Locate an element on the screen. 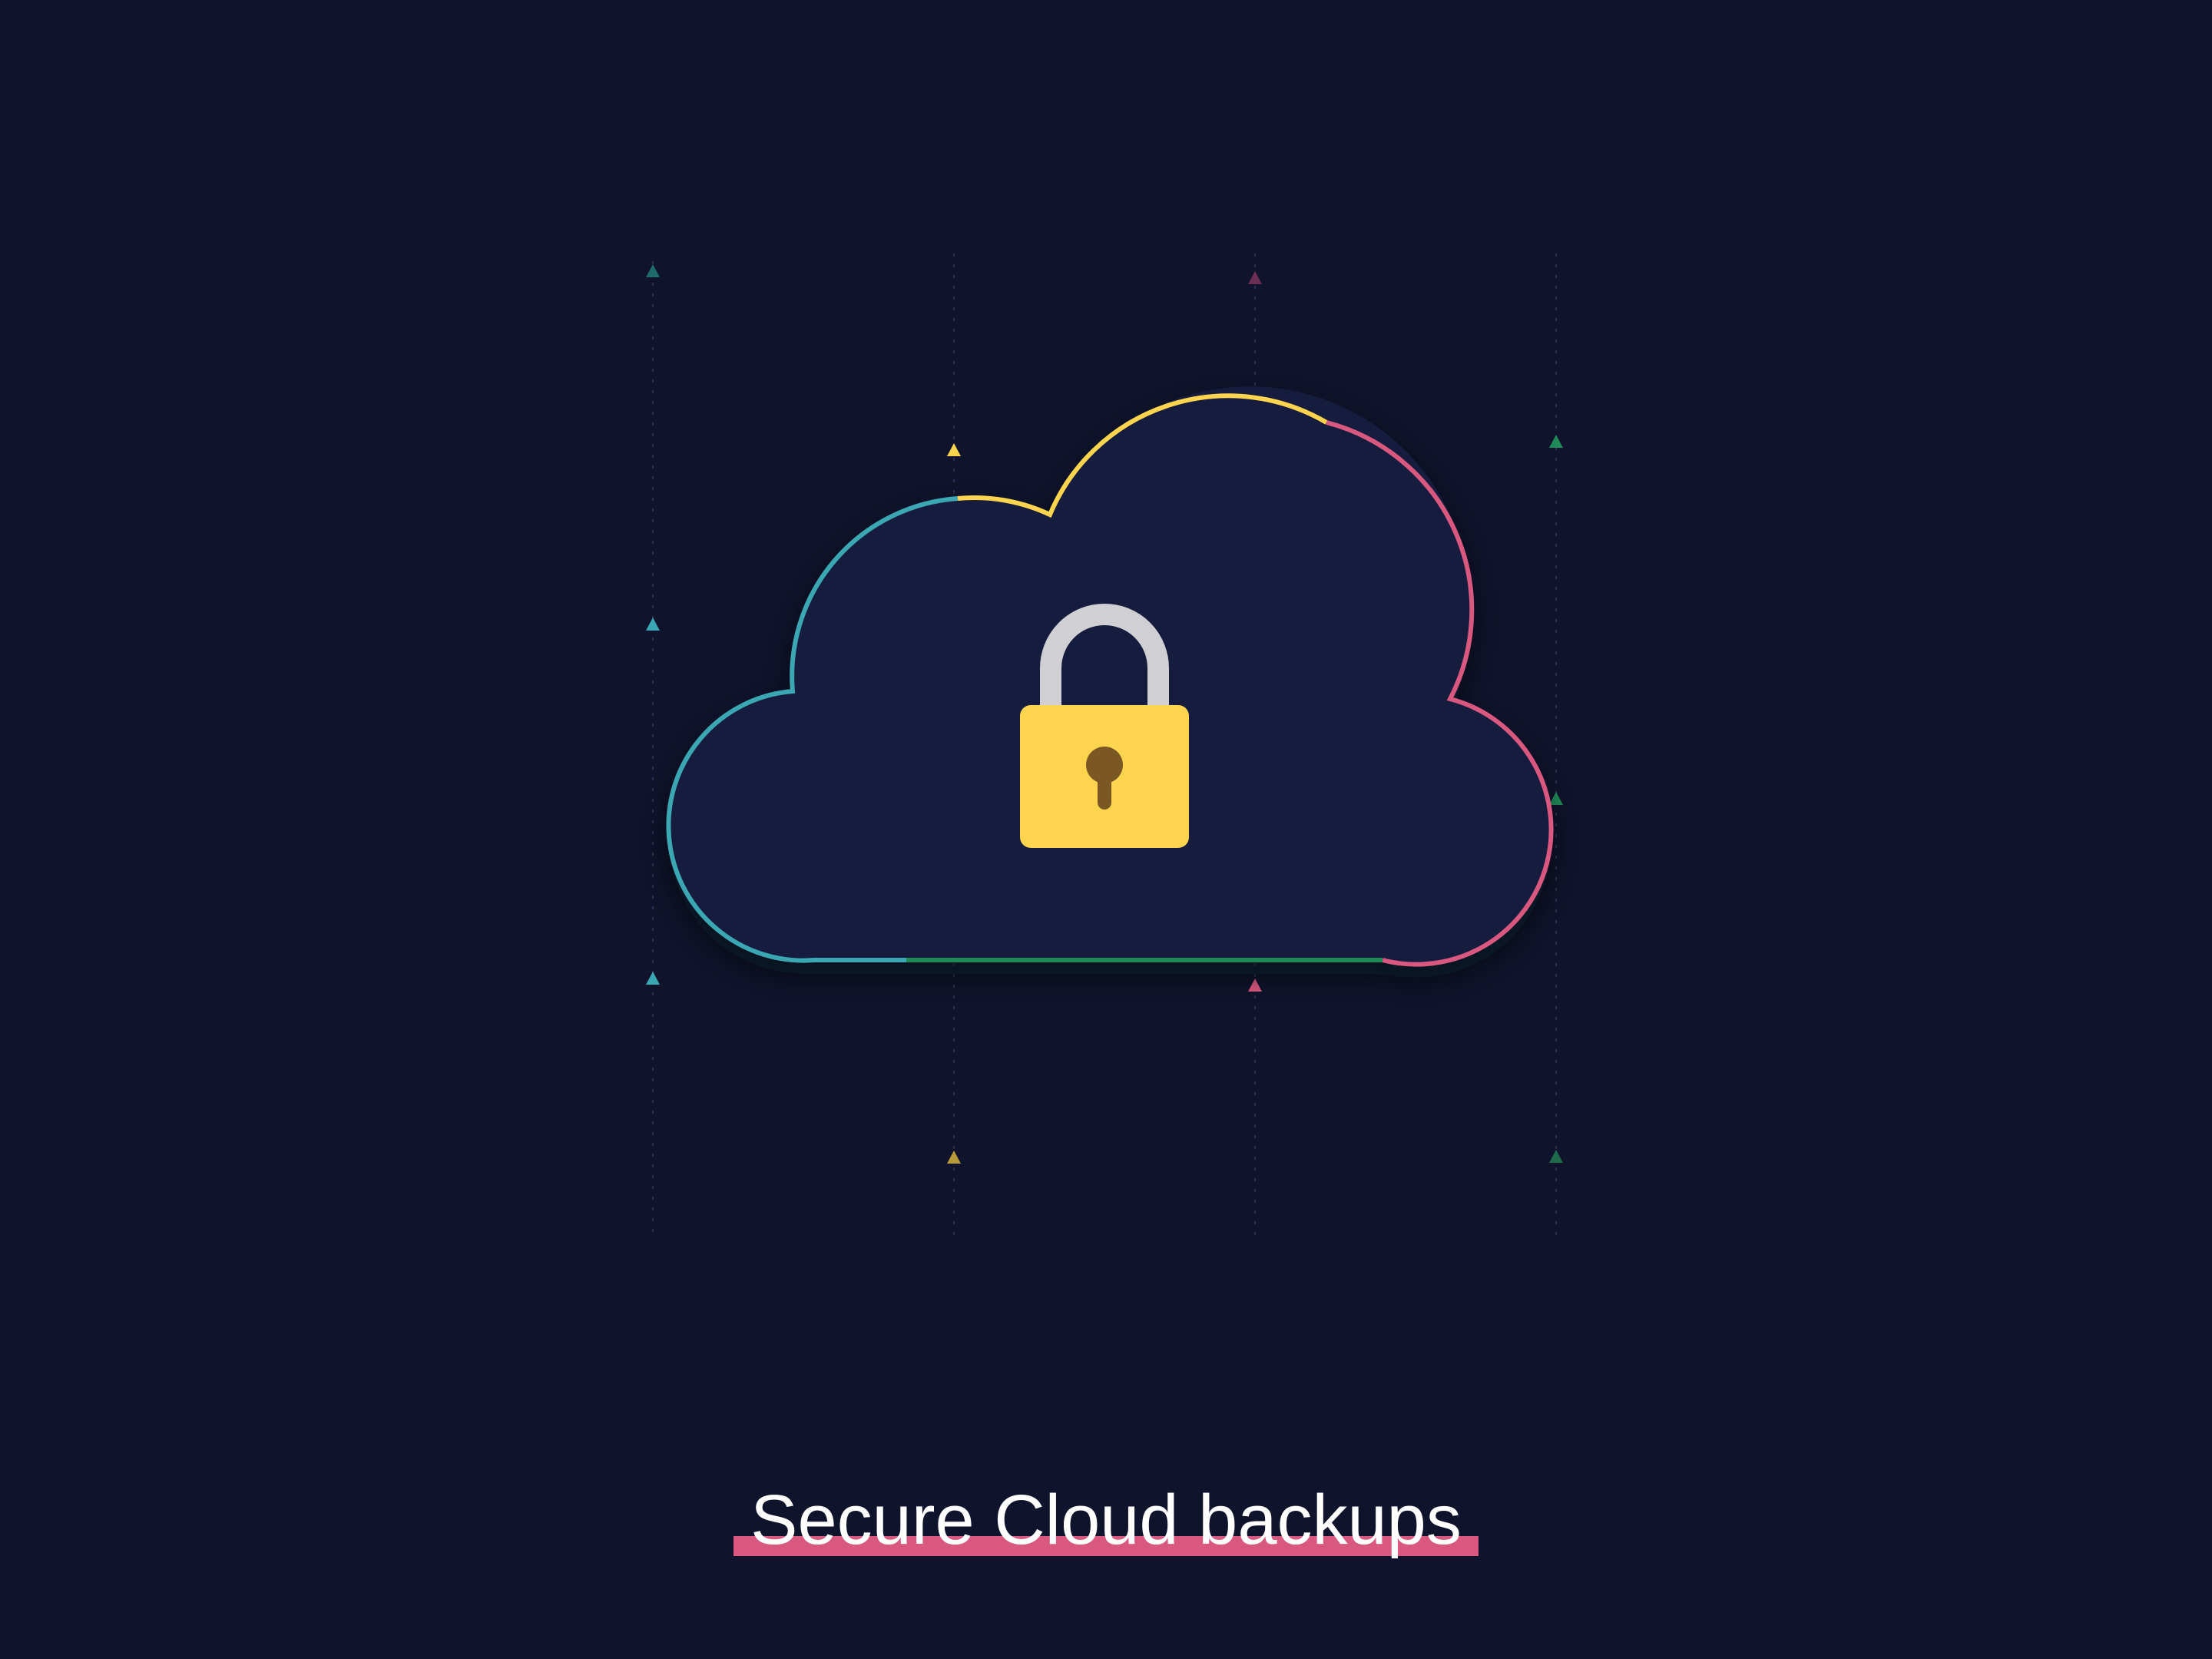 This screenshot has width=2212, height=1659. cloud-icon is located at coordinates (1110, 677).